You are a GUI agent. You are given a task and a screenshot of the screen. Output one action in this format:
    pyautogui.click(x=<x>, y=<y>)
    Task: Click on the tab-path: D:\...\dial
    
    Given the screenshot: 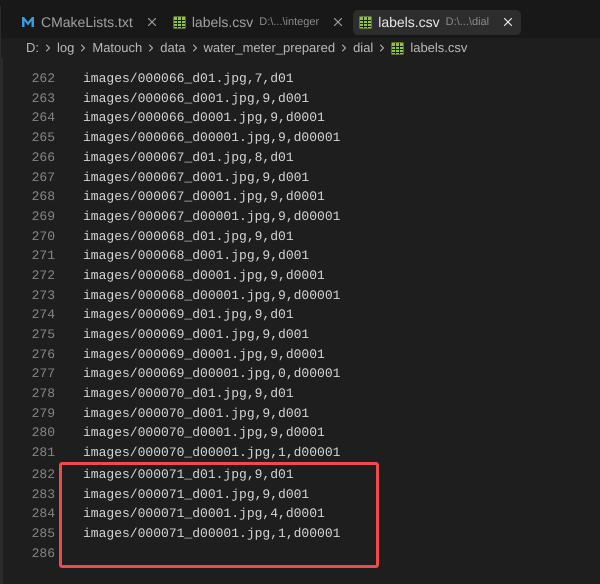 What is the action you would take?
    pyautogui.click(x=468, y=22)
    